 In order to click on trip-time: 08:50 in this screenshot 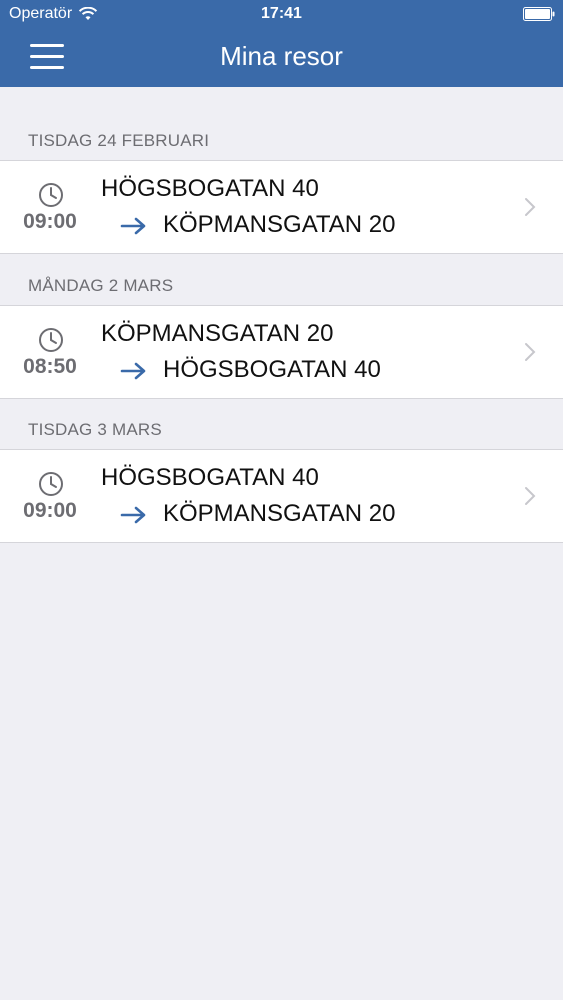, I will do `click(50, 366)`.